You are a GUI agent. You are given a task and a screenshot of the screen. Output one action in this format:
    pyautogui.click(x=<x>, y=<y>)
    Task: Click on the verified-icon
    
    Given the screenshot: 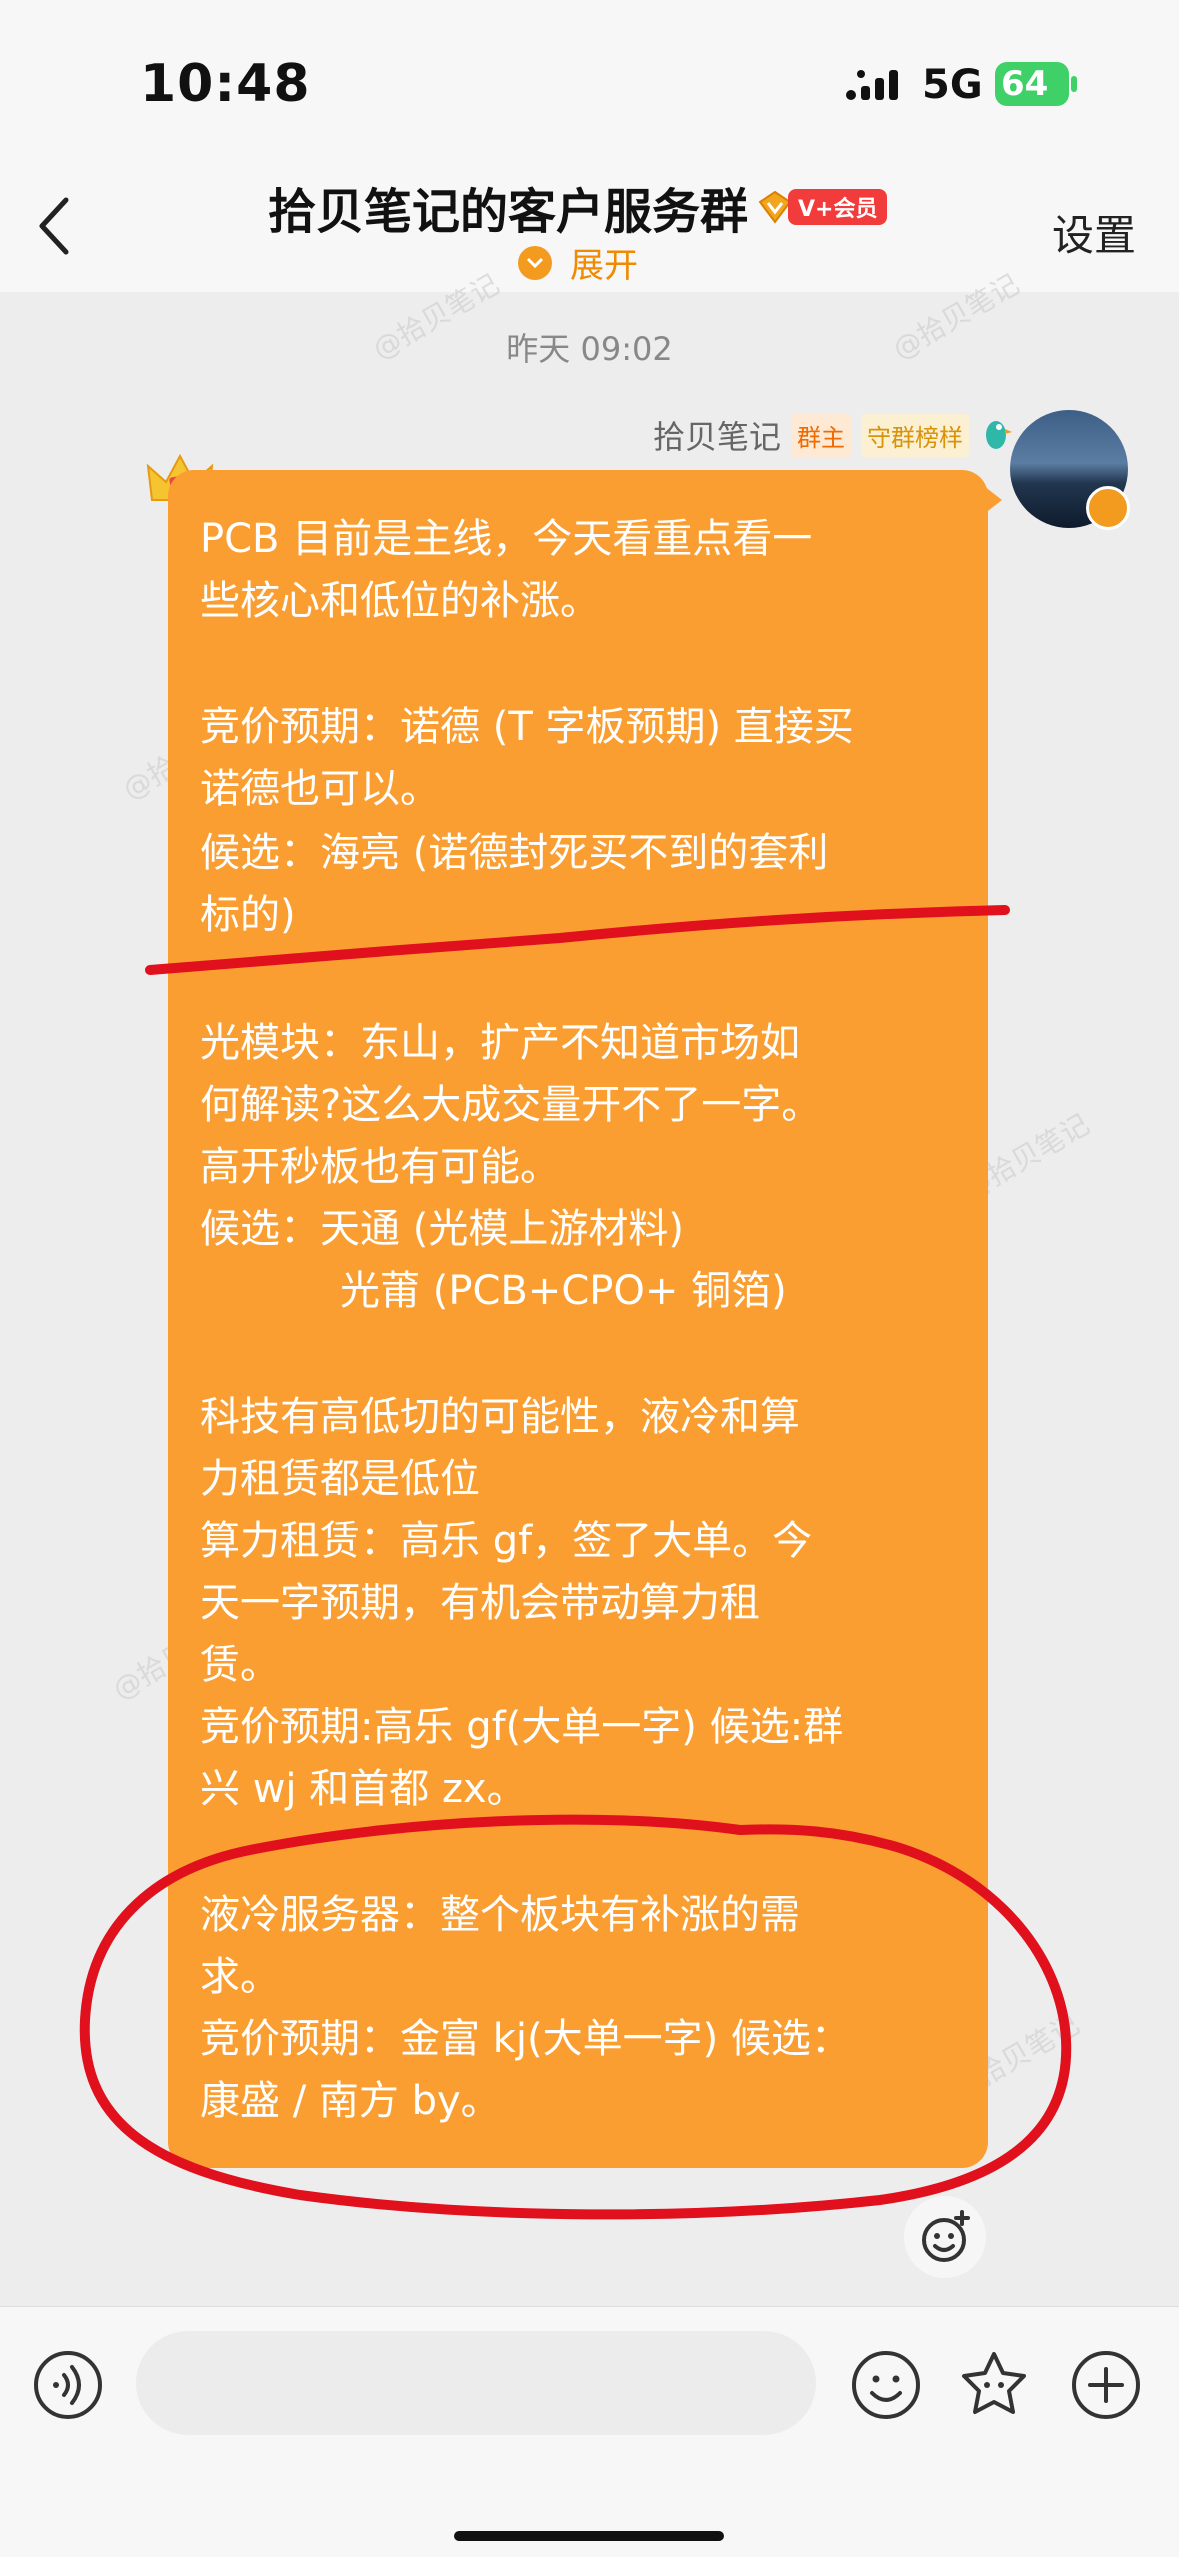 What is the action you would take?
    pyautogui.click(x=1108, y=508)
    